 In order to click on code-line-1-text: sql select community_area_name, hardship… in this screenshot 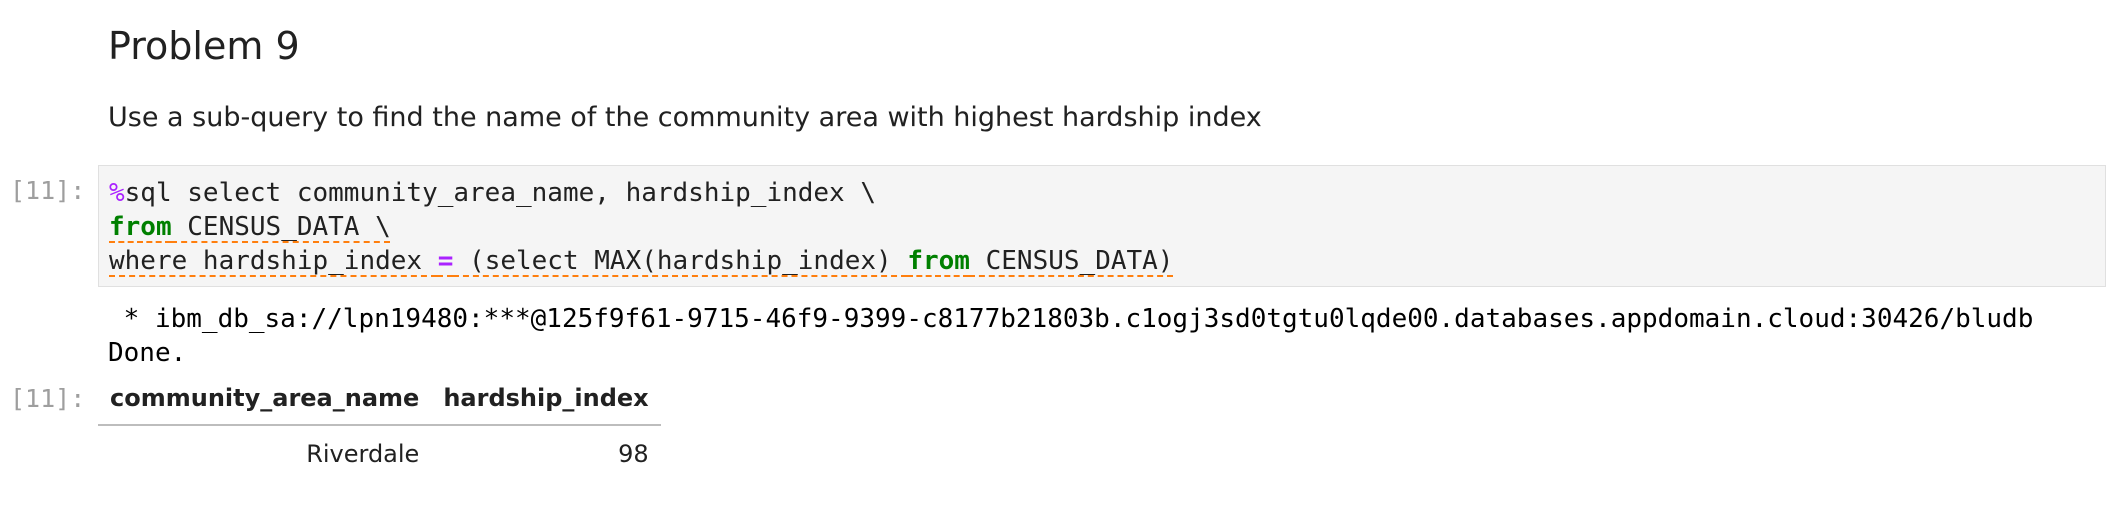, I will do `click(500, 193)`.